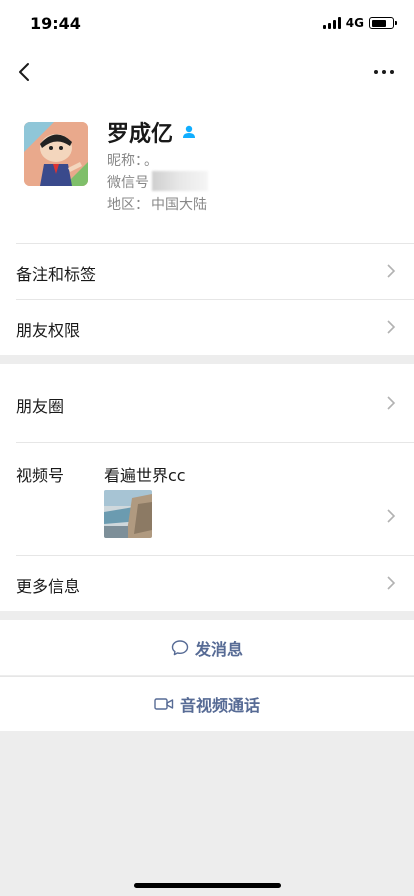 The height and width of the screenshot is (896, 414). What do you see at coordinates (218, 649) in the screenshot?
I see `send-message-label: 发消息` at bounding box center [218, 649].